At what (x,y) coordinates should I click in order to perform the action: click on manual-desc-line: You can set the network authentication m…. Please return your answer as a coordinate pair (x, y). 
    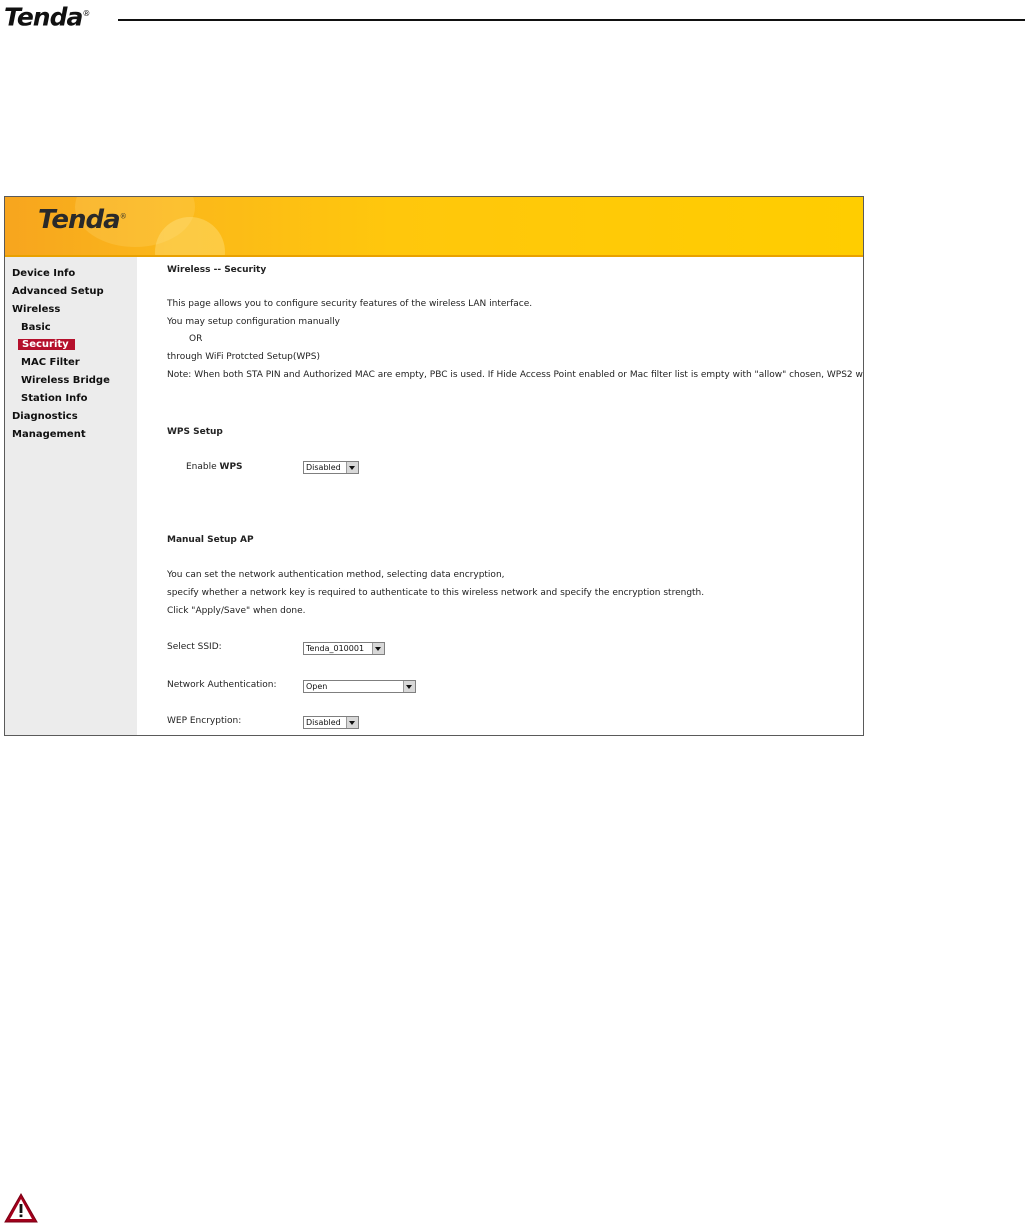
    Looking at the image, I should click on (336, 575).